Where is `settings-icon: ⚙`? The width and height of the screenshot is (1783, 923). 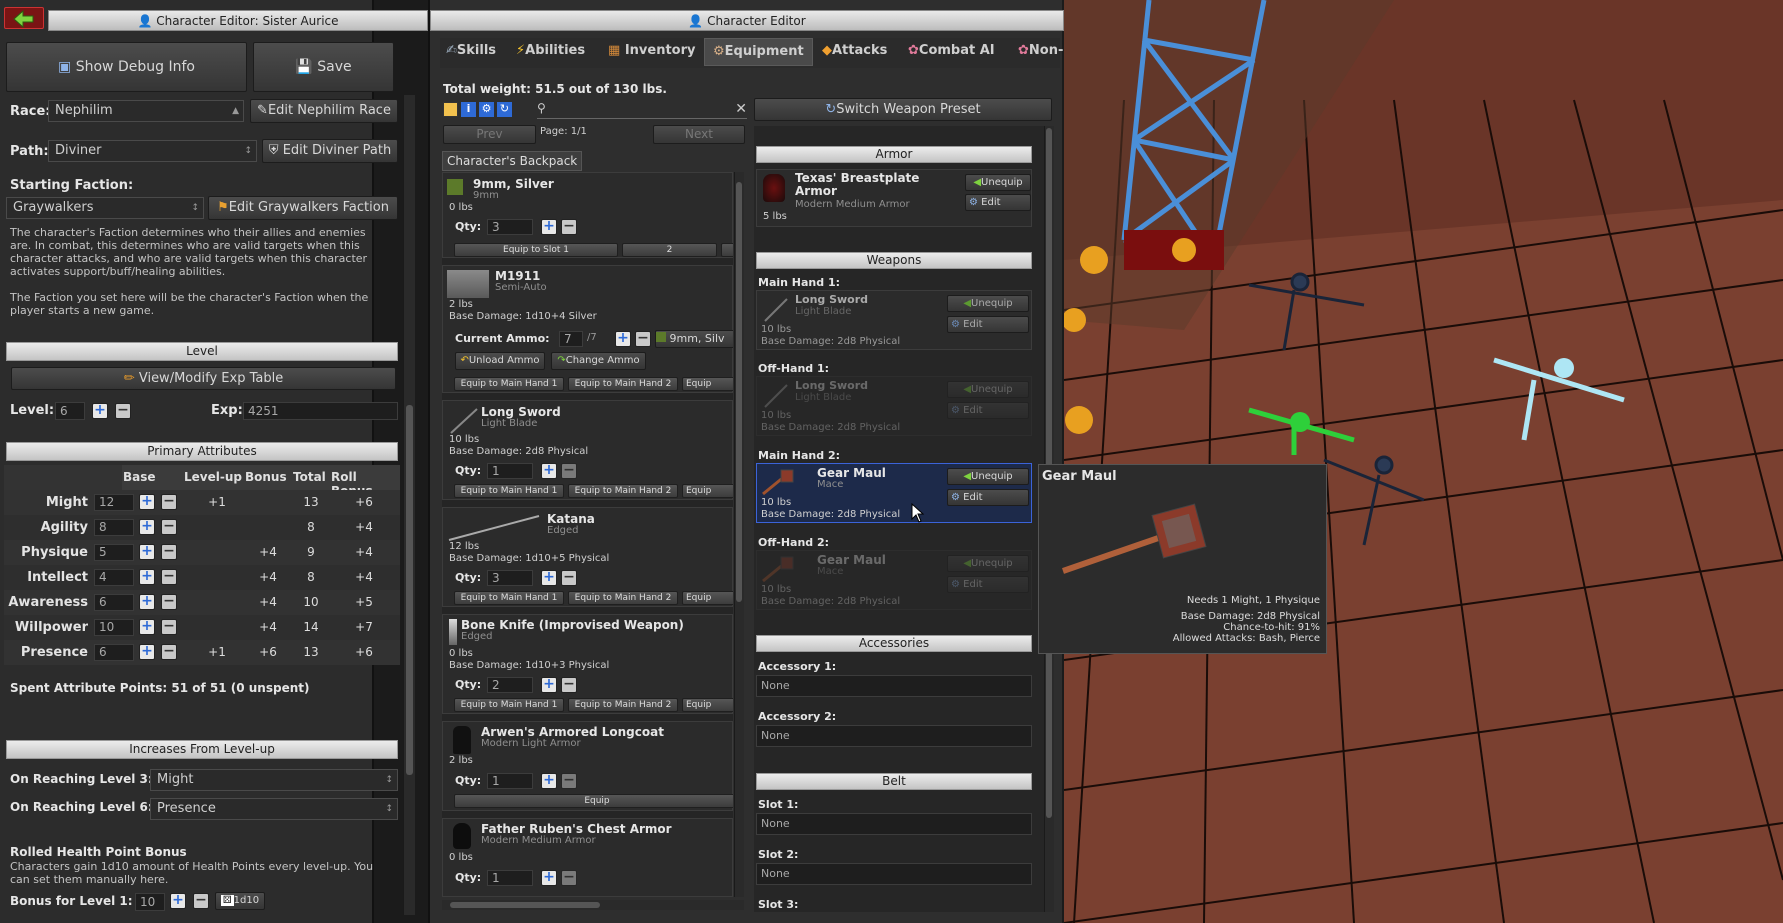 settings-icon: ⚙ is located at coordinates (486, 109).